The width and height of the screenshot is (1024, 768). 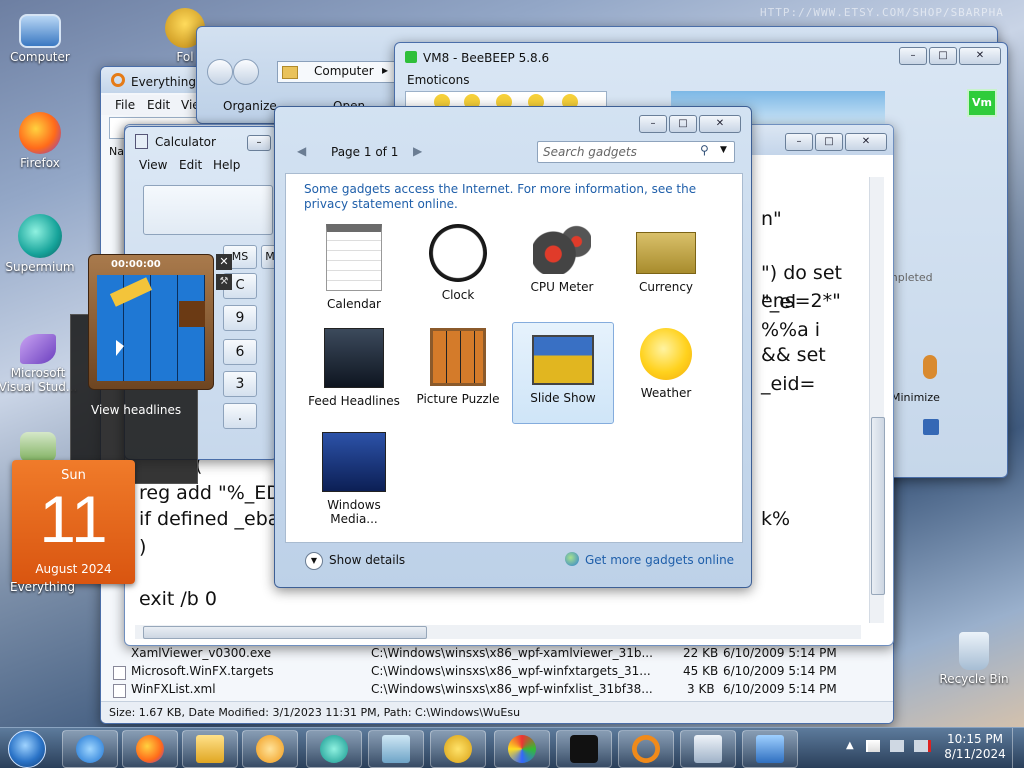 I want to click on taskbar-remote-desktop, so click(x=770, y=749).